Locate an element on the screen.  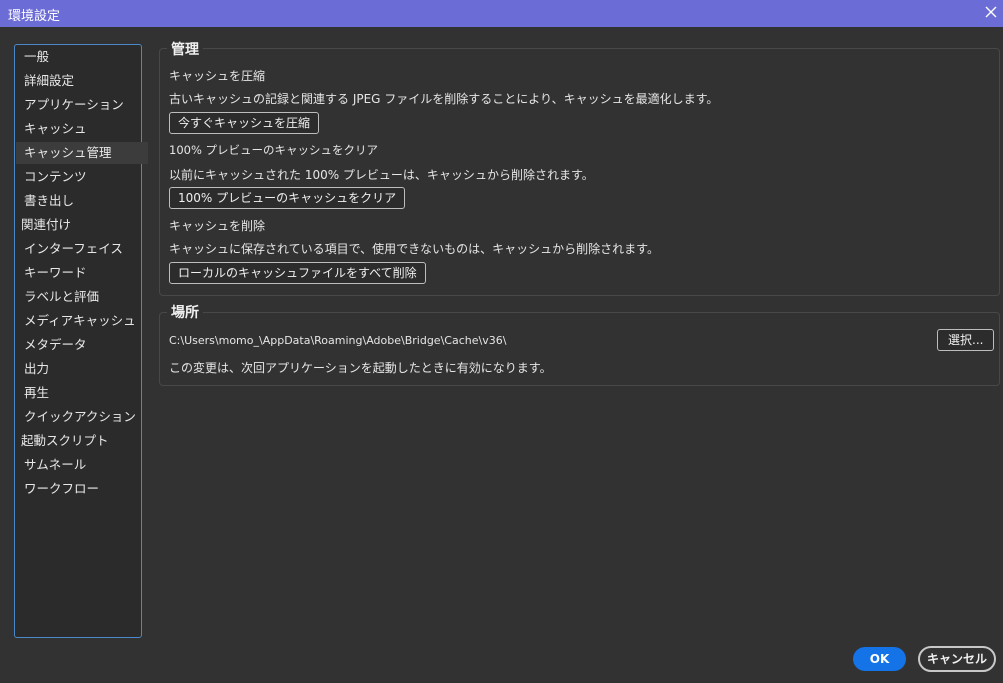
sidebar-item-cache: キャッシュ is located at coordinates (82, 129).